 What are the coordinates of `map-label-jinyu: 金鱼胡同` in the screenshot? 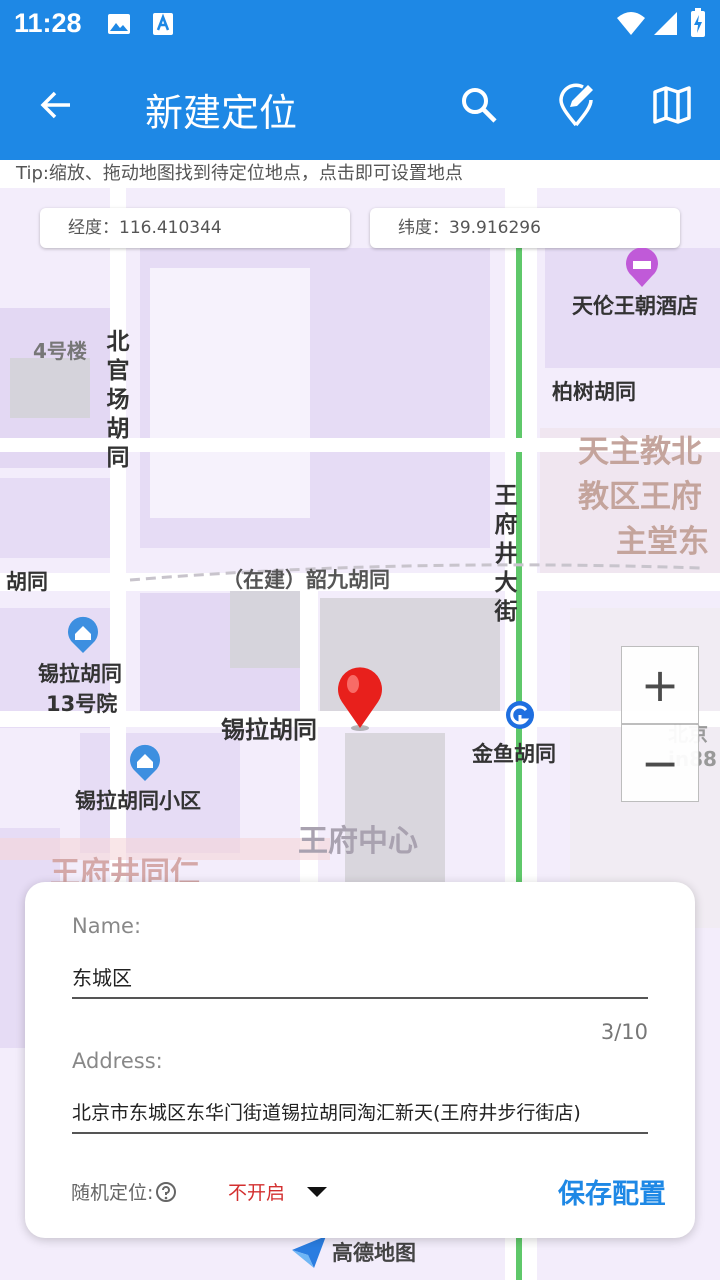 It's located at (514, 754).